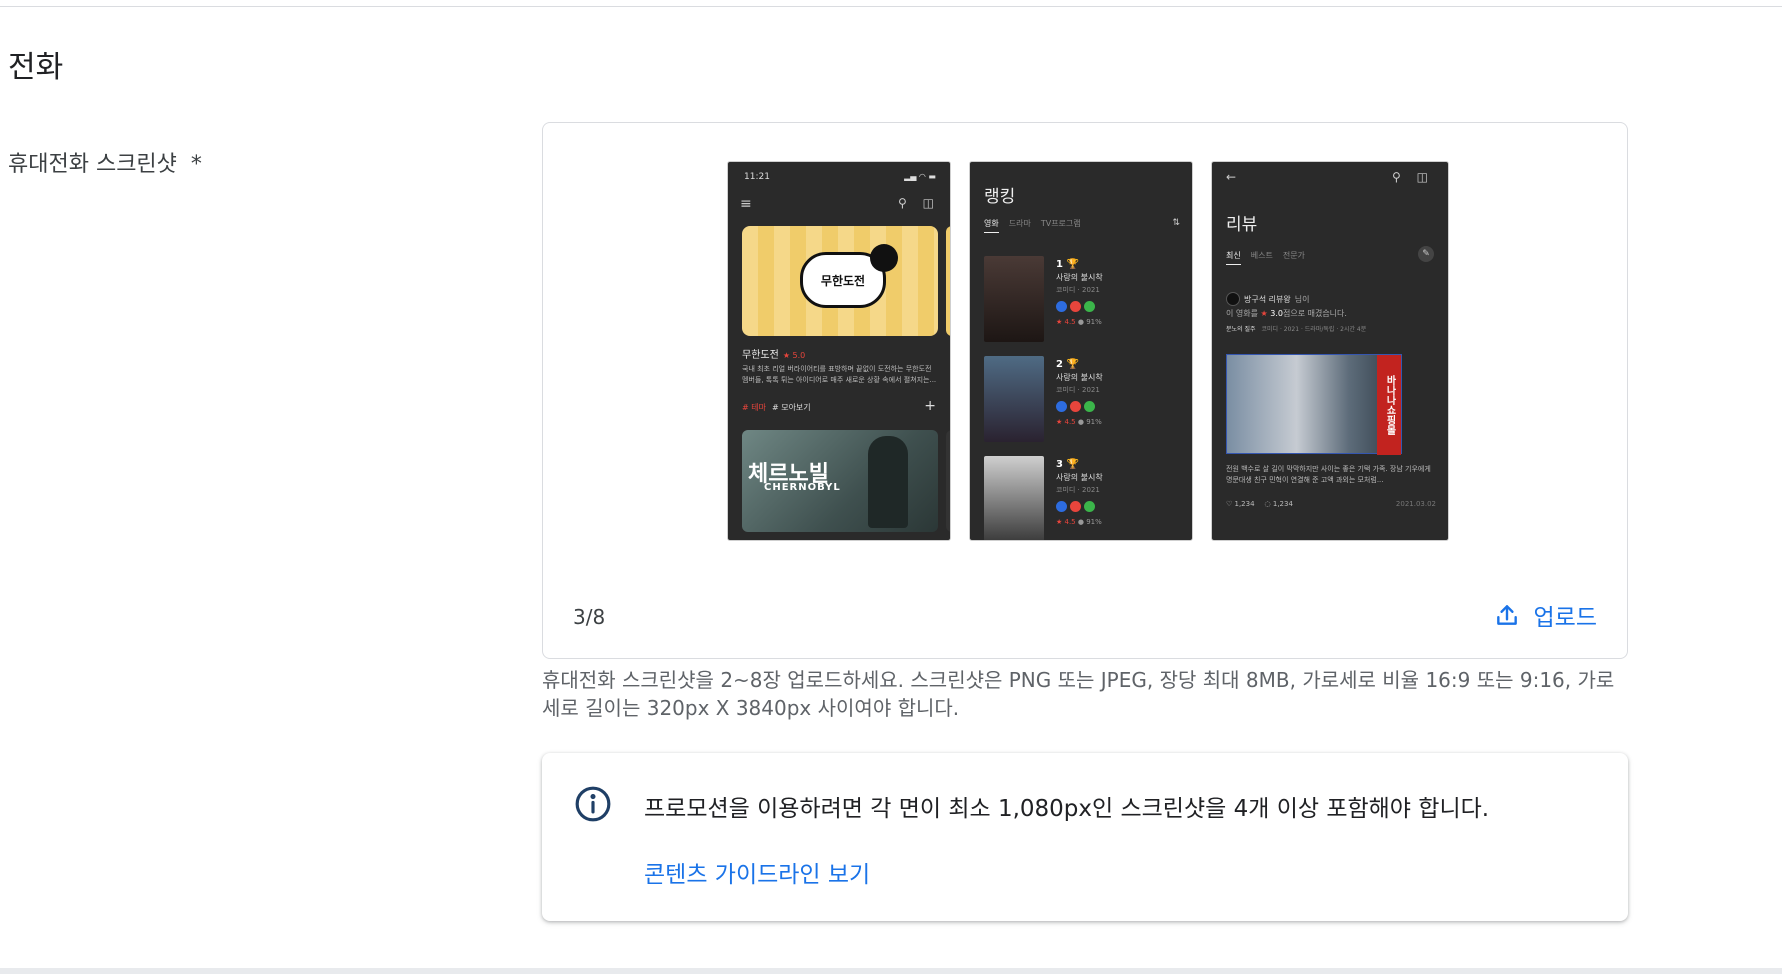 The image size is (1782, 974). What do you see at coordinates (1264, 313) in the screenshot?
I see `star-icon: ★` at bounding box center [1264, 313].